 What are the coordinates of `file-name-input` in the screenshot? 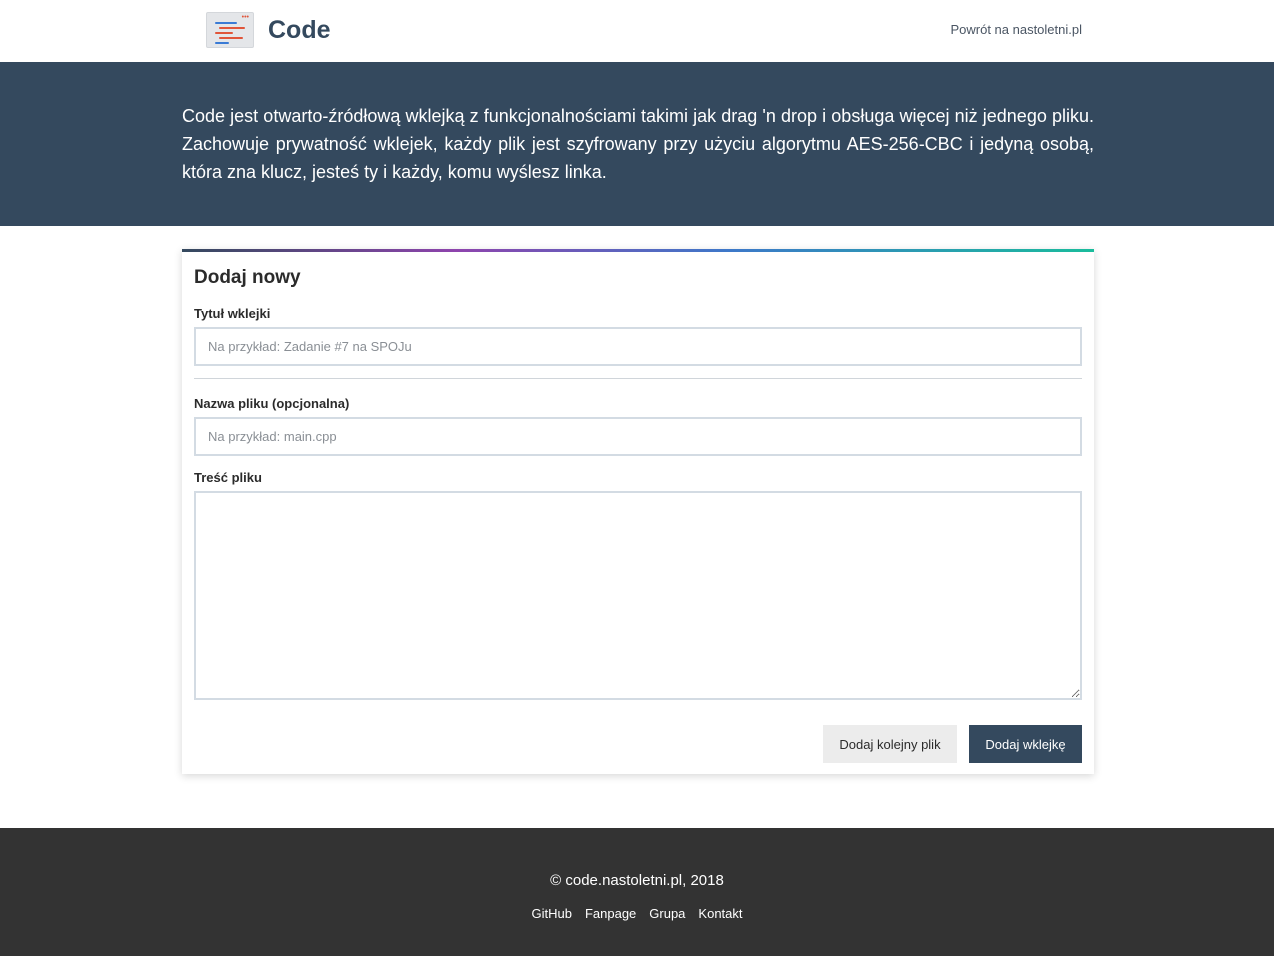 It's located at (638, 436).